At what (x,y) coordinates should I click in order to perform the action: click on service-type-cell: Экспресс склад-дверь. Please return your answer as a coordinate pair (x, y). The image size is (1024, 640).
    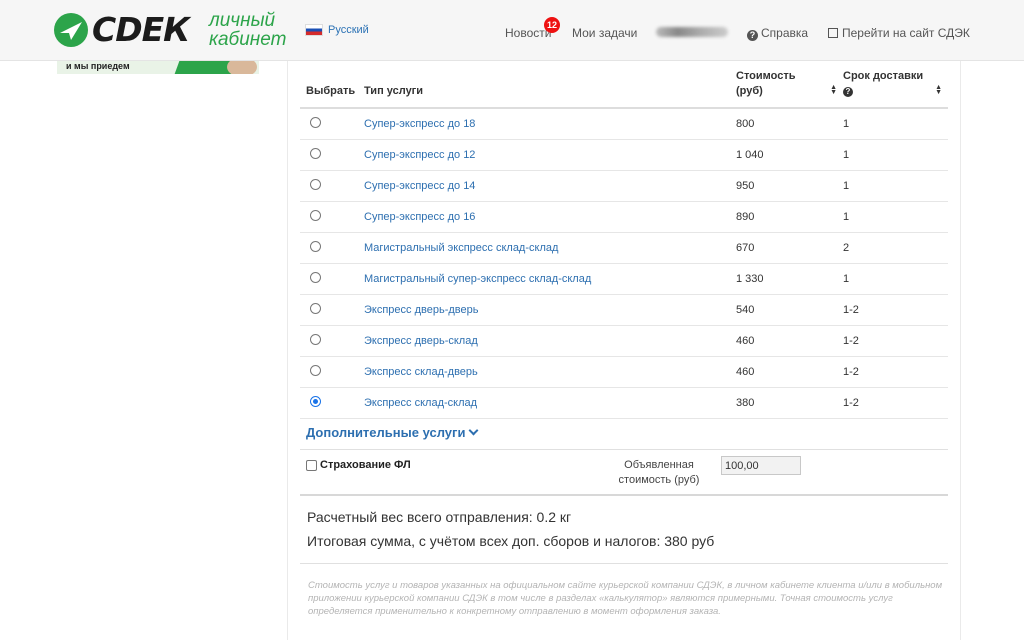
    Looking at the image, I should click on (550, 372).